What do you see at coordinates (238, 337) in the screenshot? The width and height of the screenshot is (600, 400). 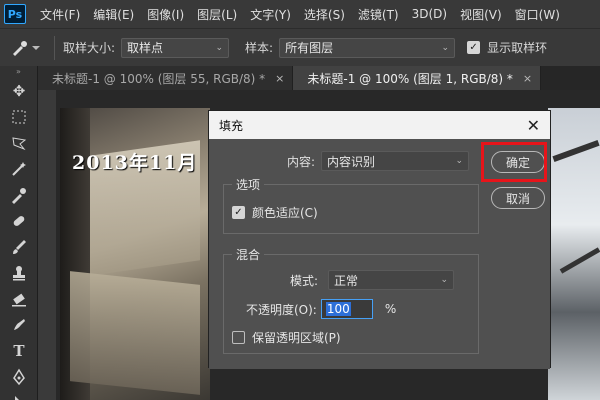 I see `preserve-transparency-checkbox` at bounding box center [238, 337].